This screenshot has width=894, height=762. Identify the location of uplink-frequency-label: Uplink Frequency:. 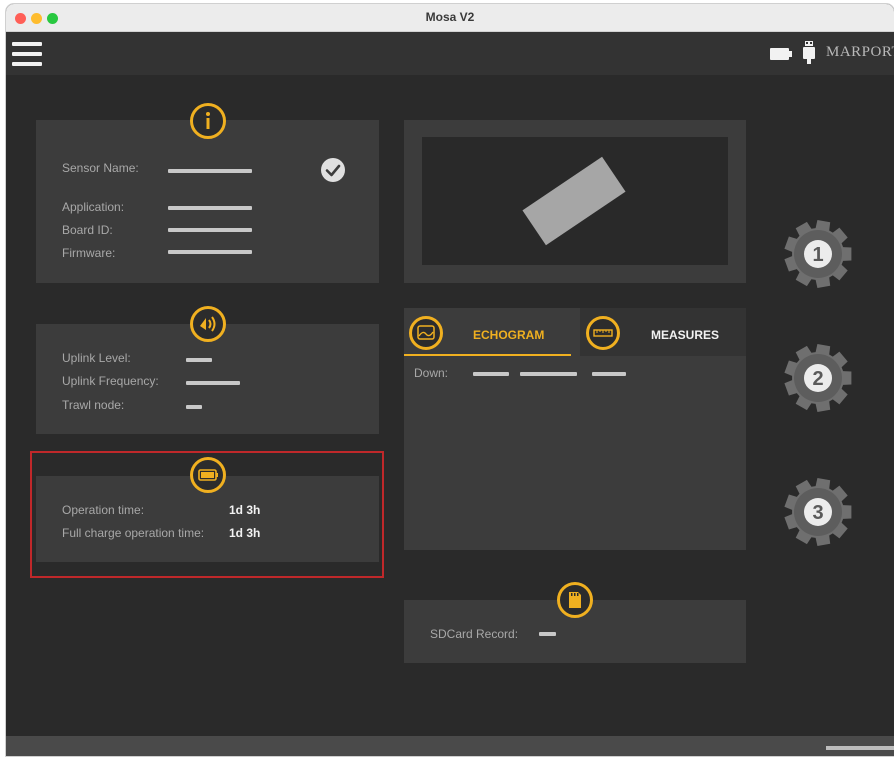
(110, 381).